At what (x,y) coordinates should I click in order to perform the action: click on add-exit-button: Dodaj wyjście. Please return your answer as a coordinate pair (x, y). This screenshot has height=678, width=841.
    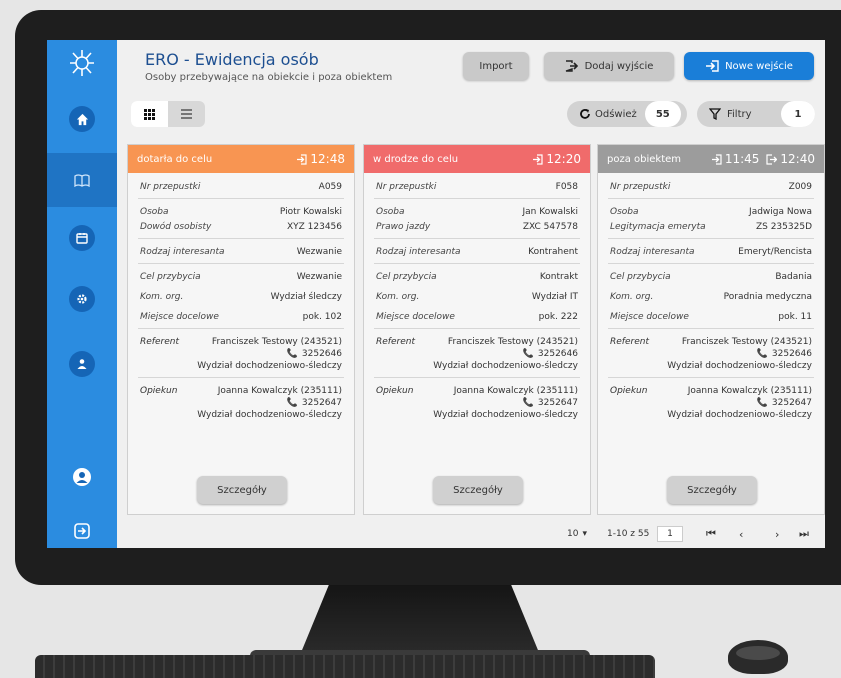
    Looking at the image, I should click on (609, 66).